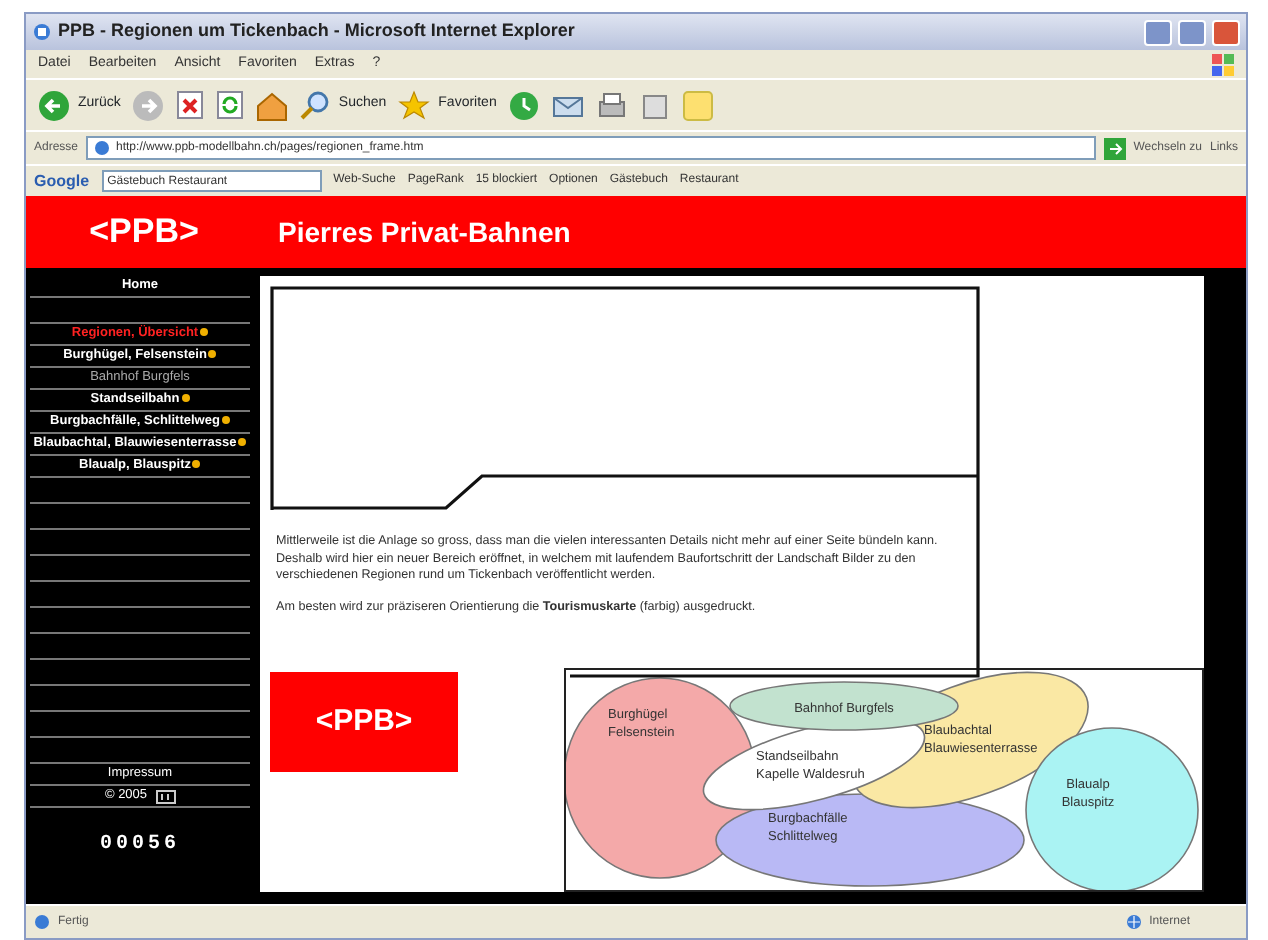  What do you see at coordinates (423, 232) in the screenshot?
I see `site-title: Pierres Privat-Bahnen` at bounding box center [423, 232].